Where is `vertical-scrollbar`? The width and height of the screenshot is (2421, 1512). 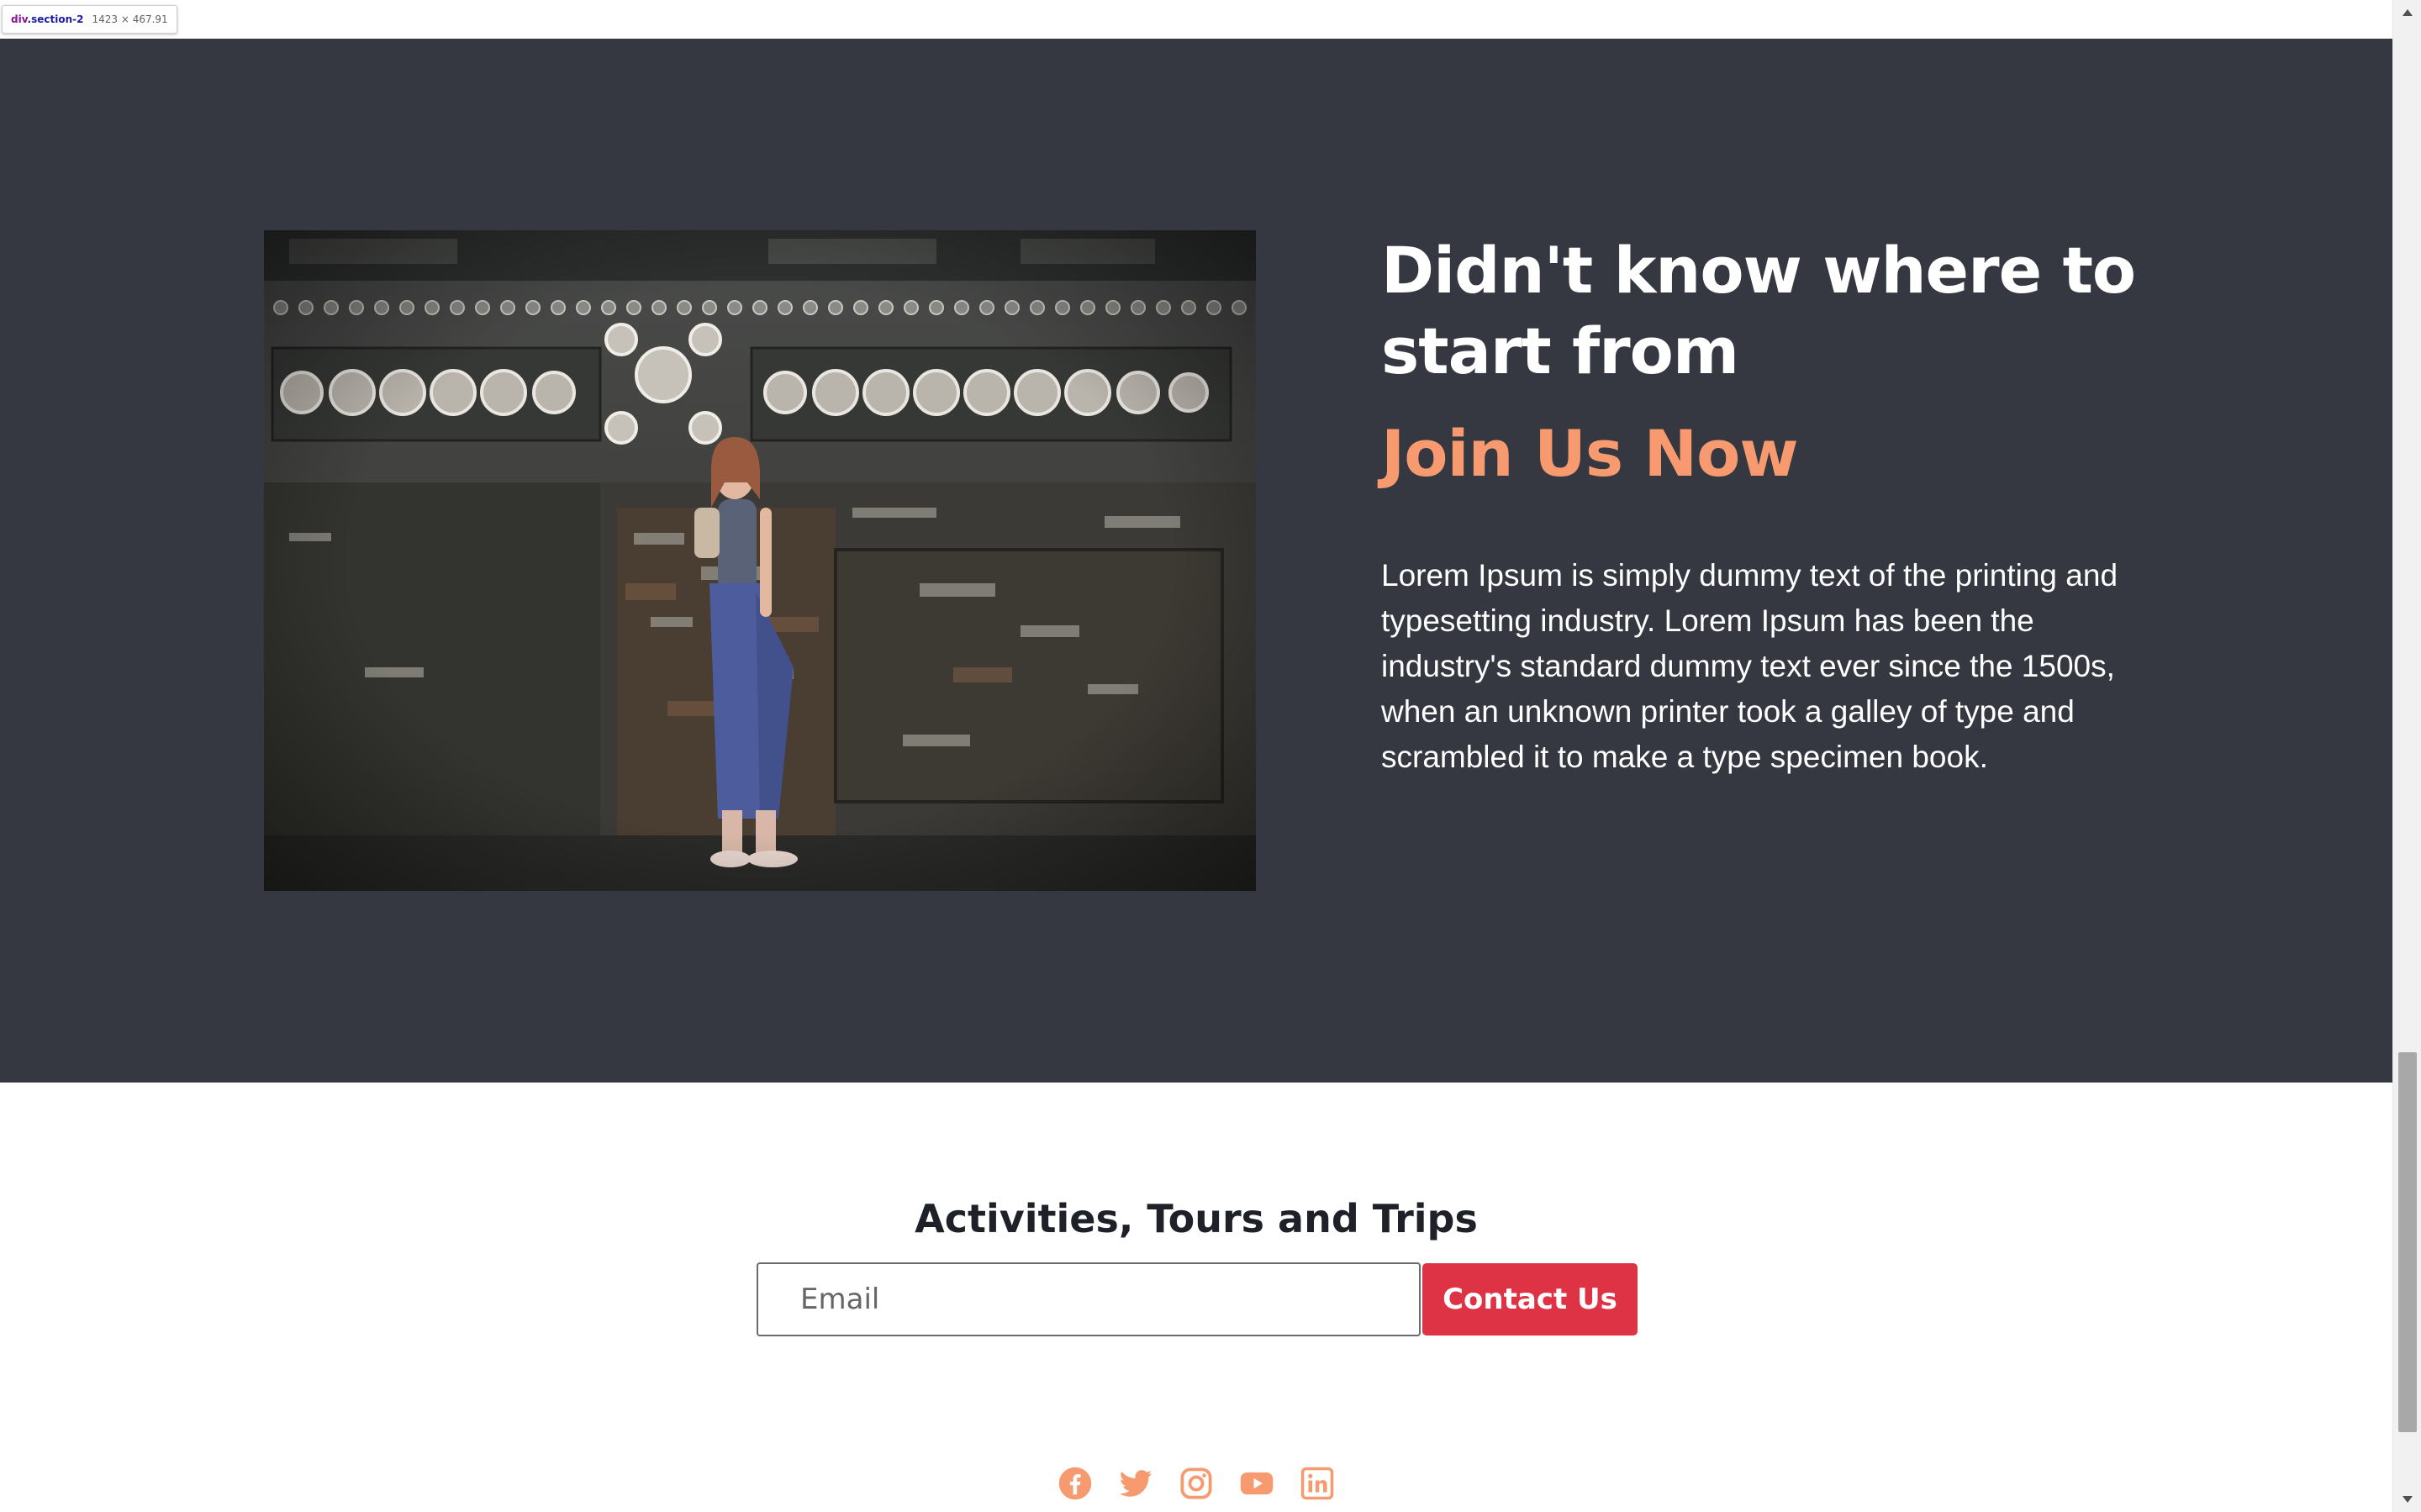 vertical-scrollbar is located at coordinates (2406, 756).